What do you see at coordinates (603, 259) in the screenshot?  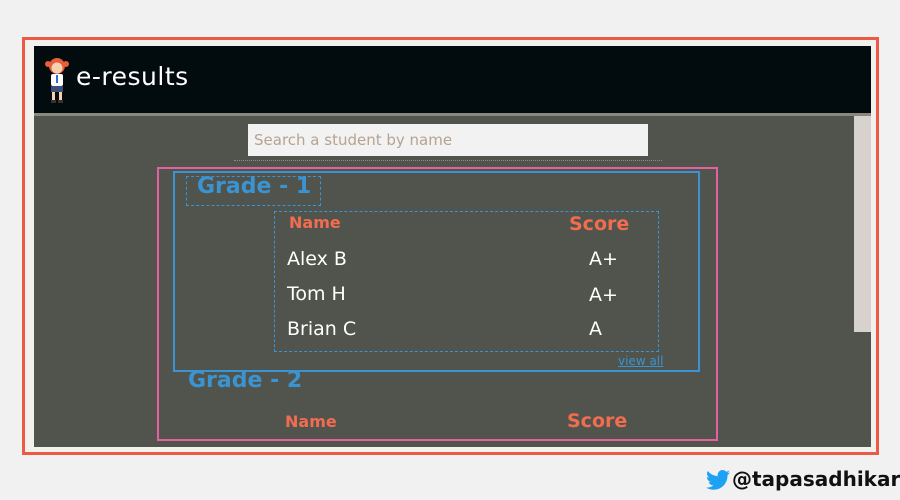 I see `grade-1-row-1-score: A+` at bounding box center [603, 259].